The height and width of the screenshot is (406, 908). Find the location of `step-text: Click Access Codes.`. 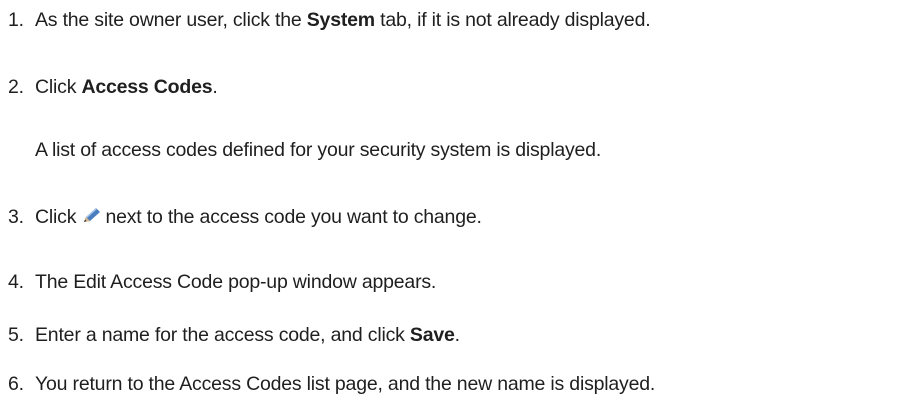

step-text: Click Access Codes. is located at coordinates (126, 87).